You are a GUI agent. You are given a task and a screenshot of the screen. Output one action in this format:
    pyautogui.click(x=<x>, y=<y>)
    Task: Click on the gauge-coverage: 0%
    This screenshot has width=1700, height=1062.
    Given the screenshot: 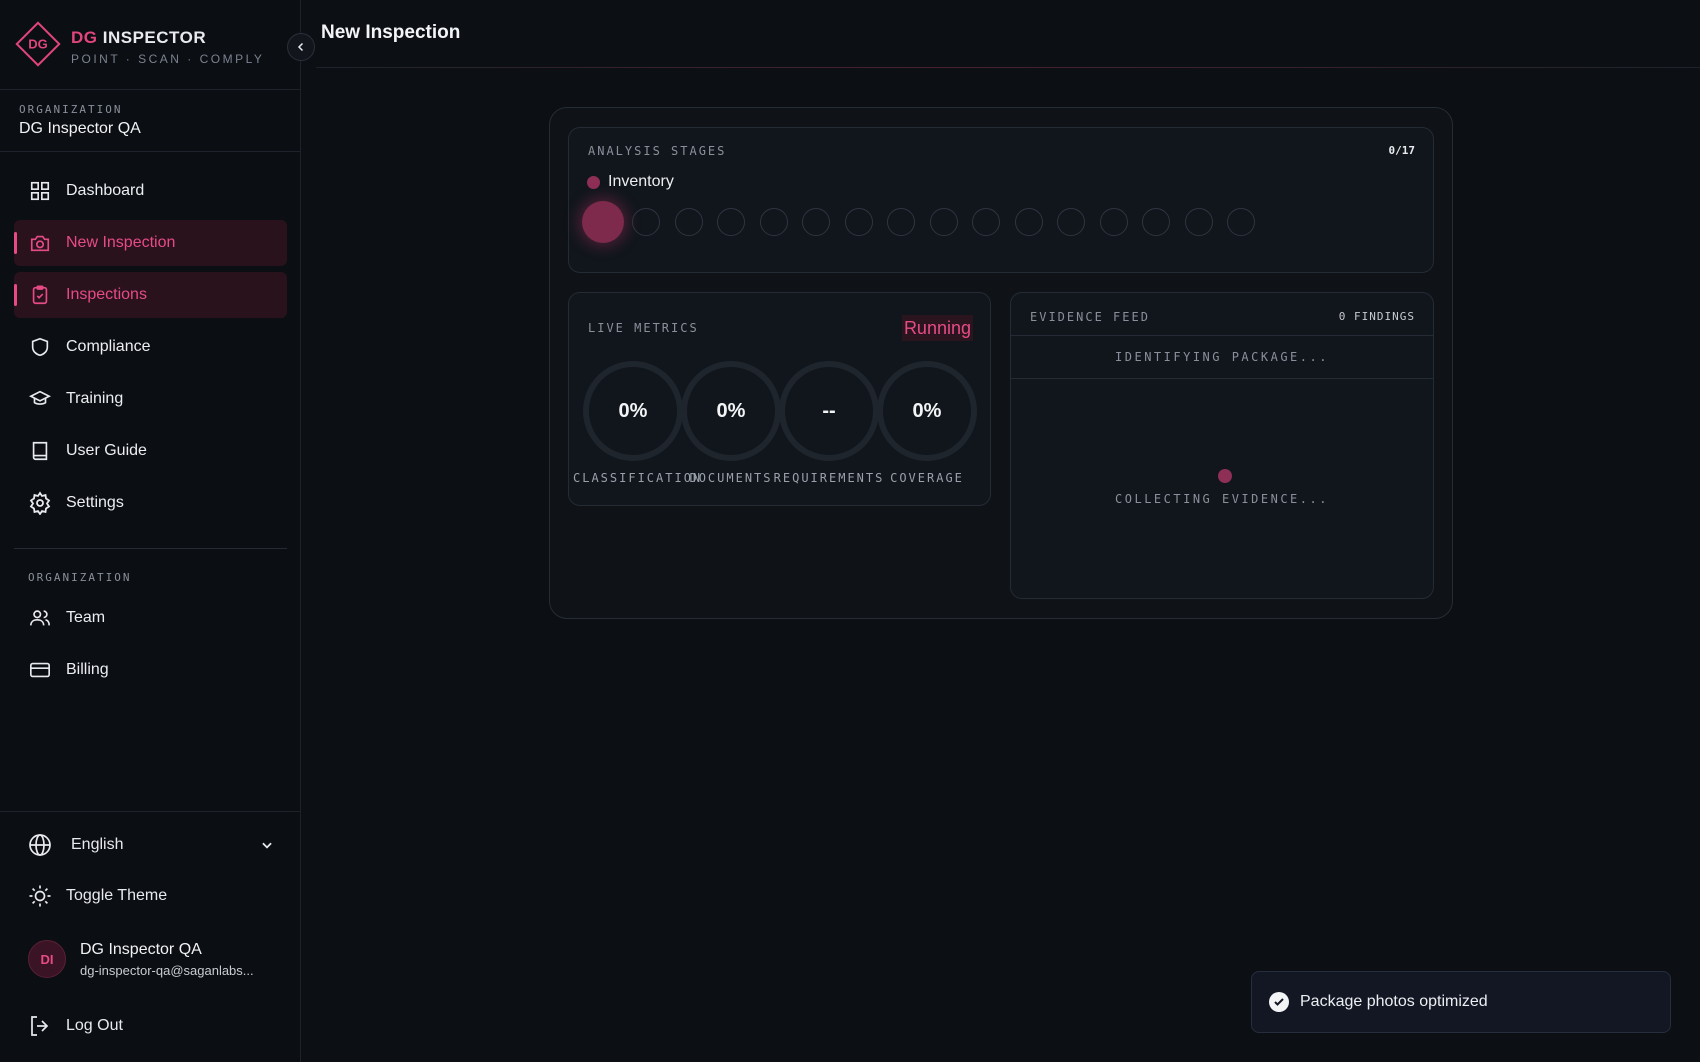 What is the action you would take?
    pyautogui.click(x=927, y=411)
    